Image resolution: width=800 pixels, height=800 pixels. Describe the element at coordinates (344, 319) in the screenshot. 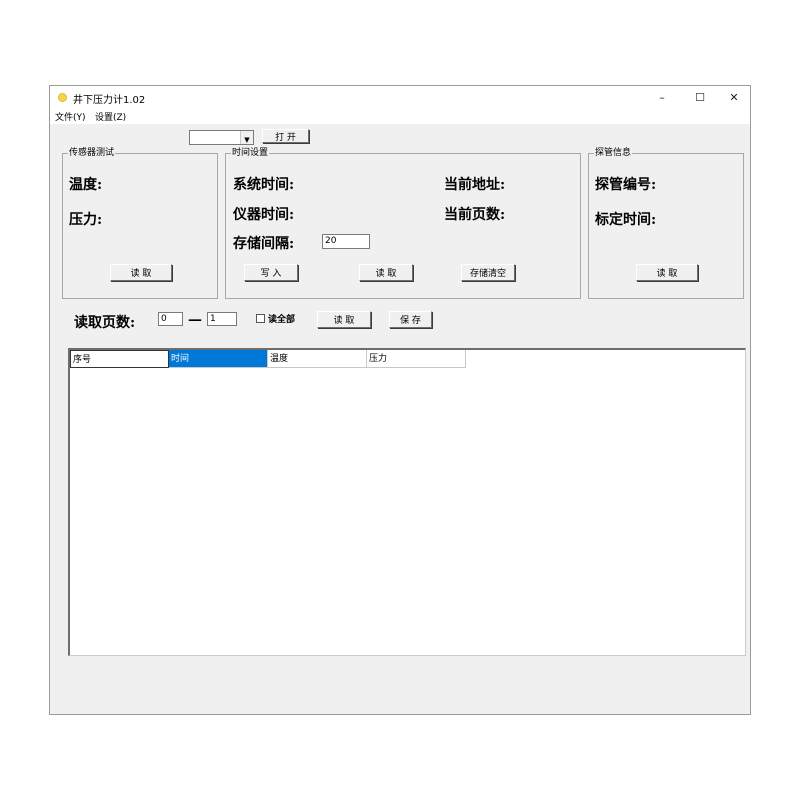

I see `pages-read-button: 读 取` at that location.